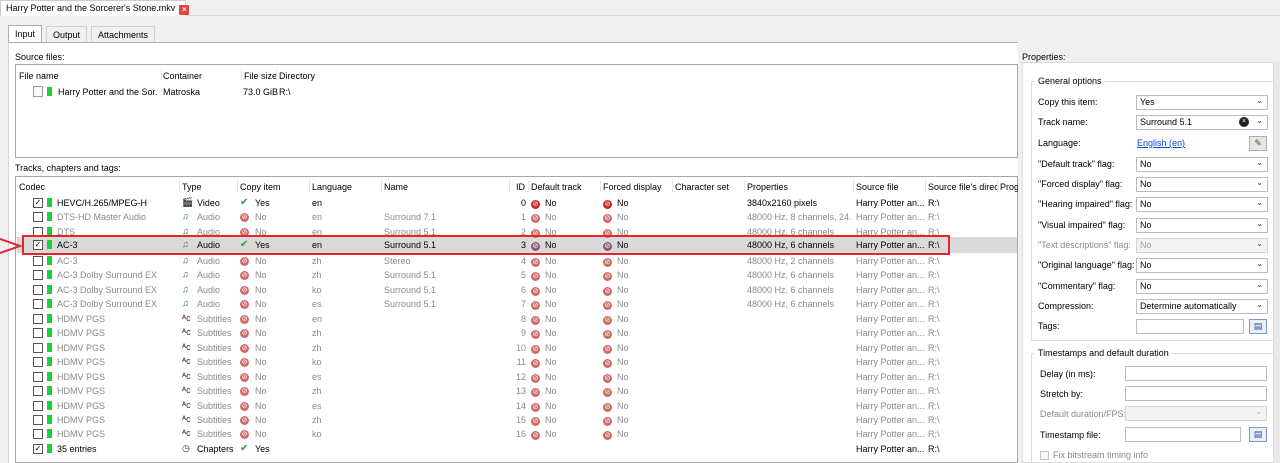 Image resolution: width=1280 pixels, height=463 pixels. What do you see at coordinates (123, 34) in the screenshot?
I see `tab-attachments: Attachments` at bounding box center [123, 34].